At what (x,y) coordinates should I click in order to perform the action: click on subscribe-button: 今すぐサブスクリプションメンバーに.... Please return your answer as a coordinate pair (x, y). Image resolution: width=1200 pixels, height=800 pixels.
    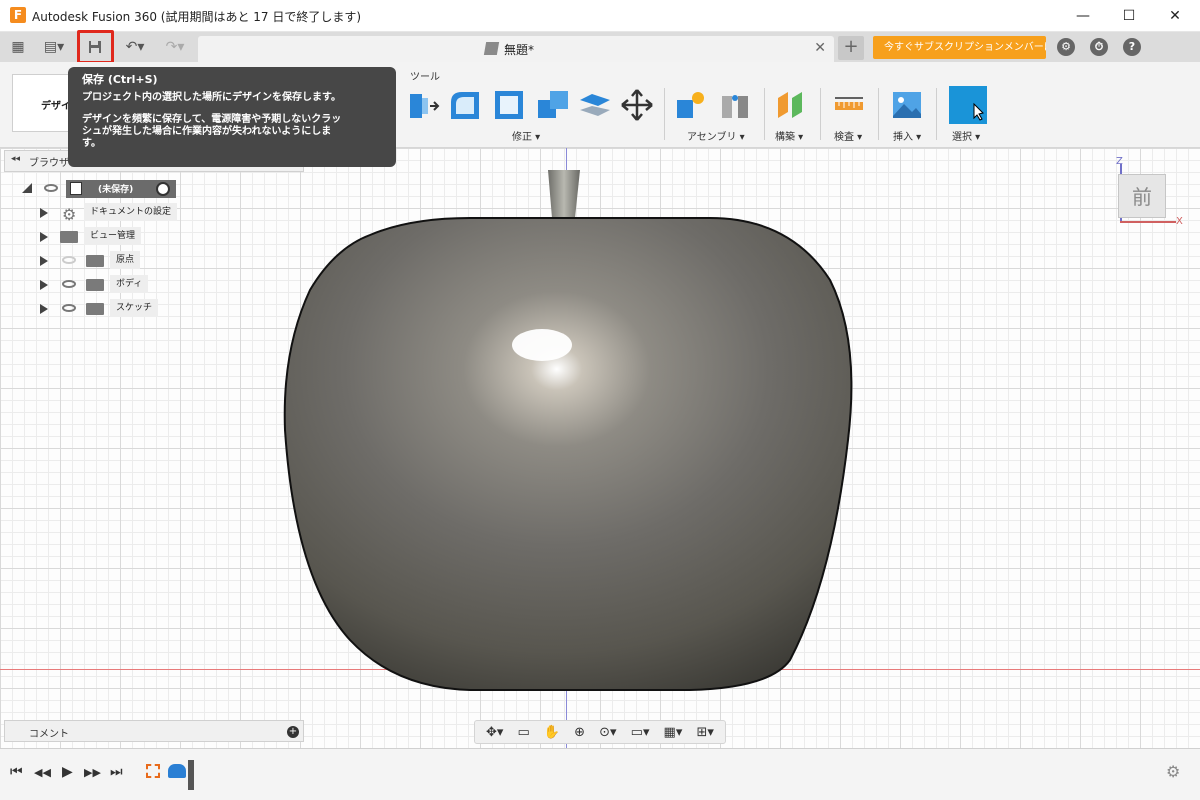
    Looking at the image, I should click on (959, 47).